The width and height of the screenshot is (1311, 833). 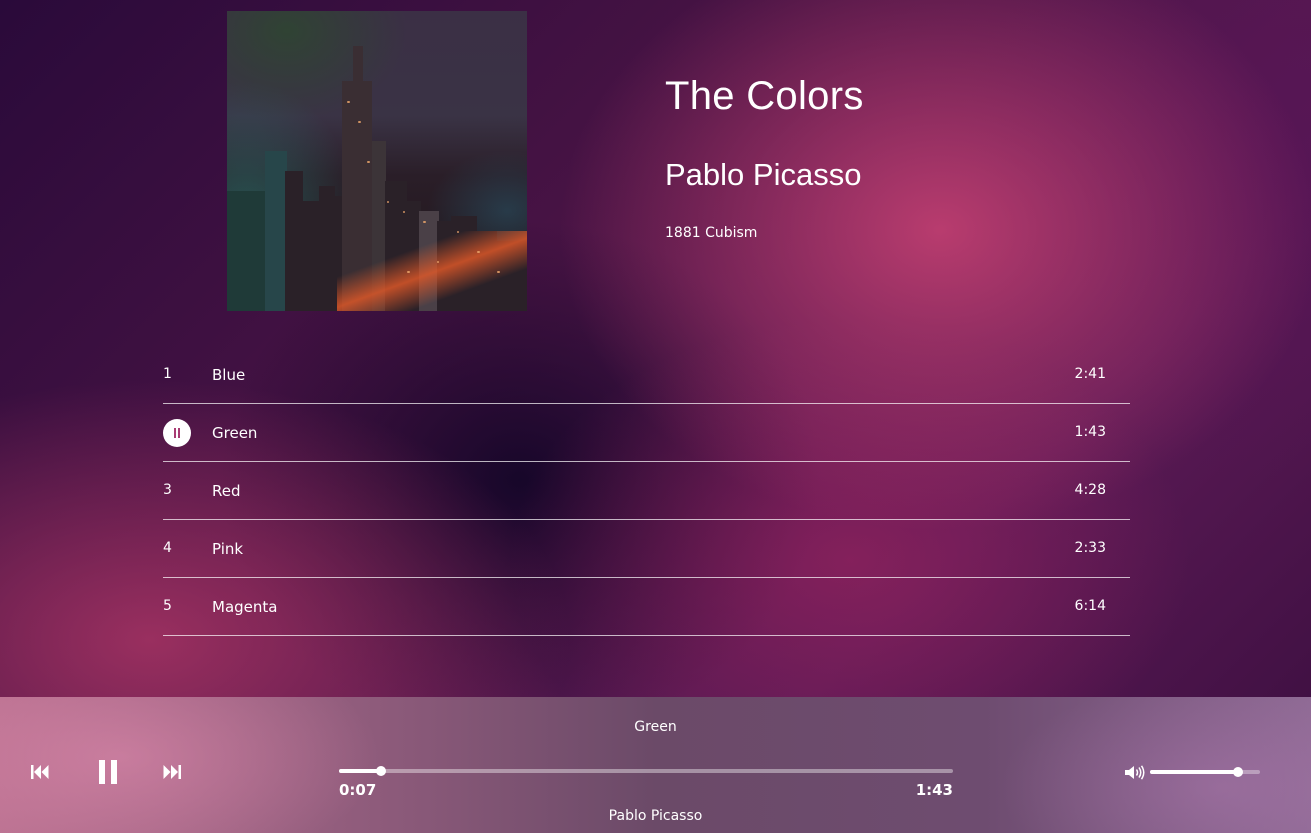 I want to click on volume-slider, so click(x=1205, y=772).